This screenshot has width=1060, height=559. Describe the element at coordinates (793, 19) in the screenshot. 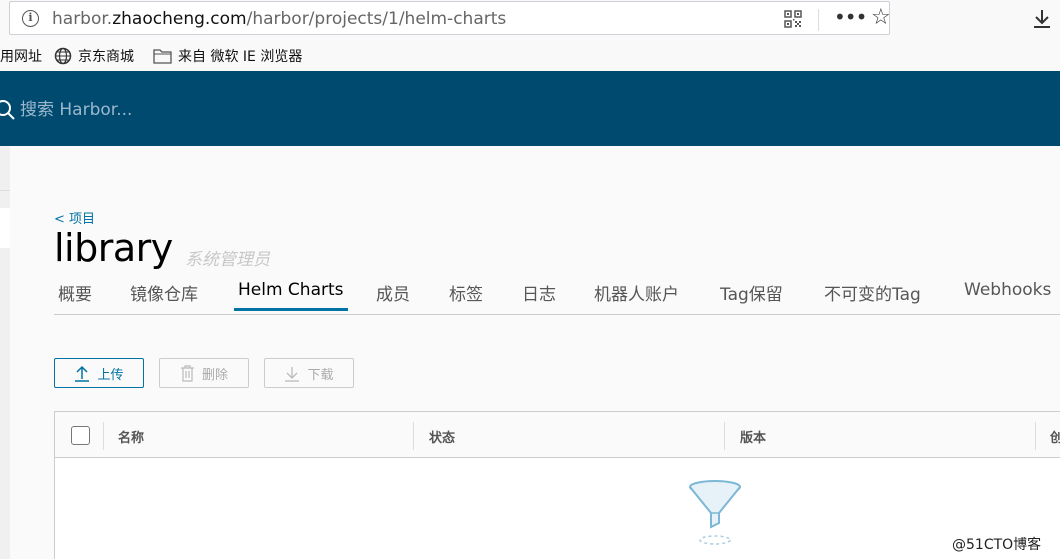

I see `qr-code-icon` at that location.